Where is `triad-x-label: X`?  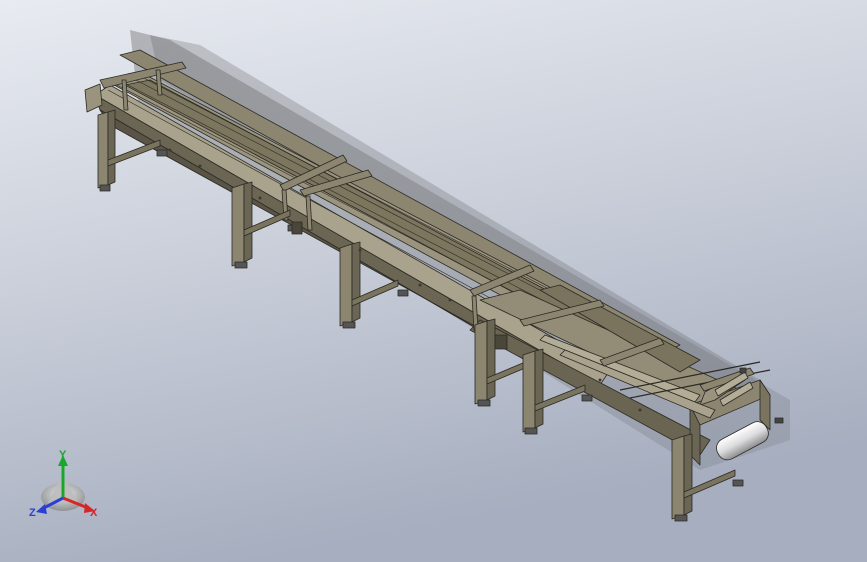 triad-x-label: X is located at coordinates (94, 513).